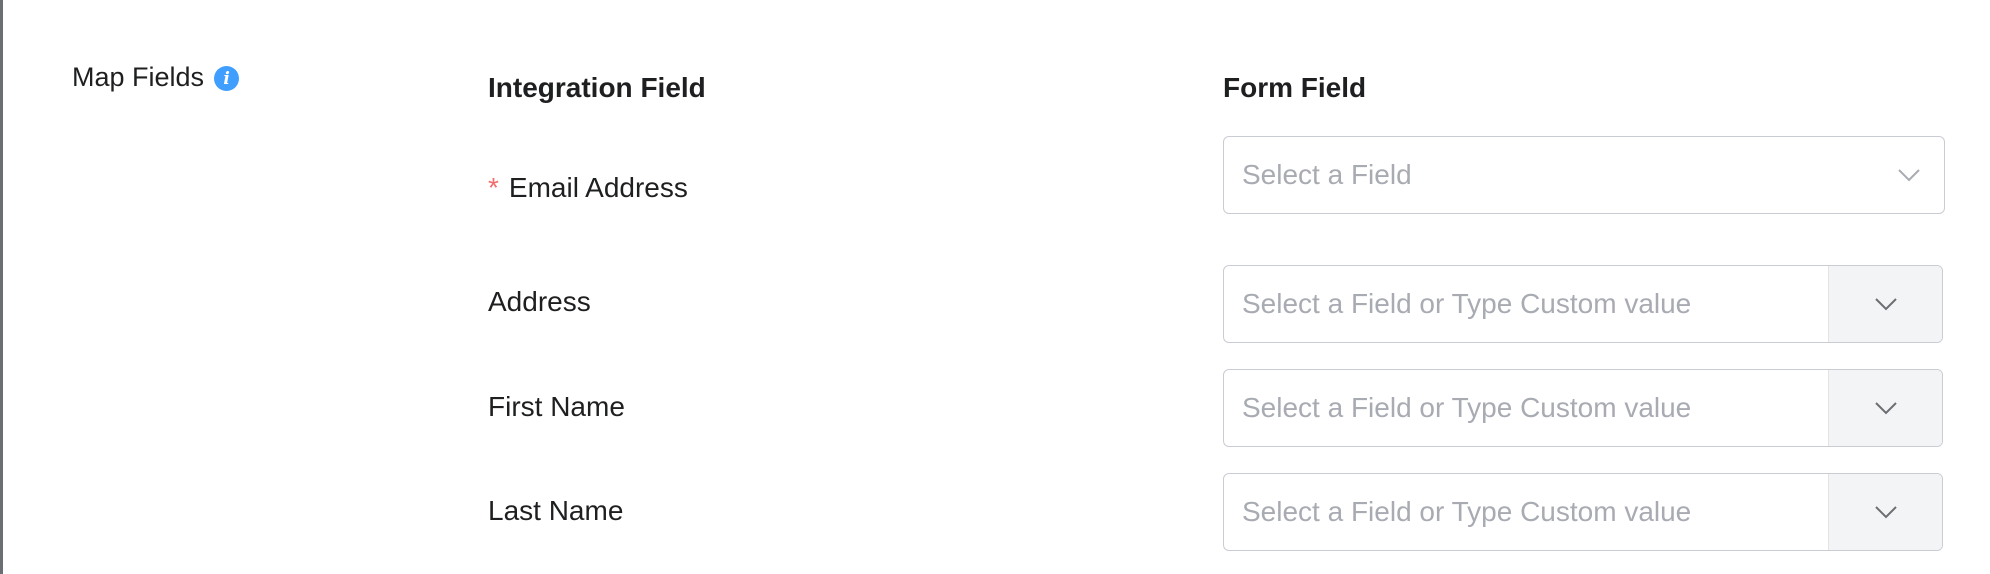  I want to click on required-asterisk: *, so click(493, 187).